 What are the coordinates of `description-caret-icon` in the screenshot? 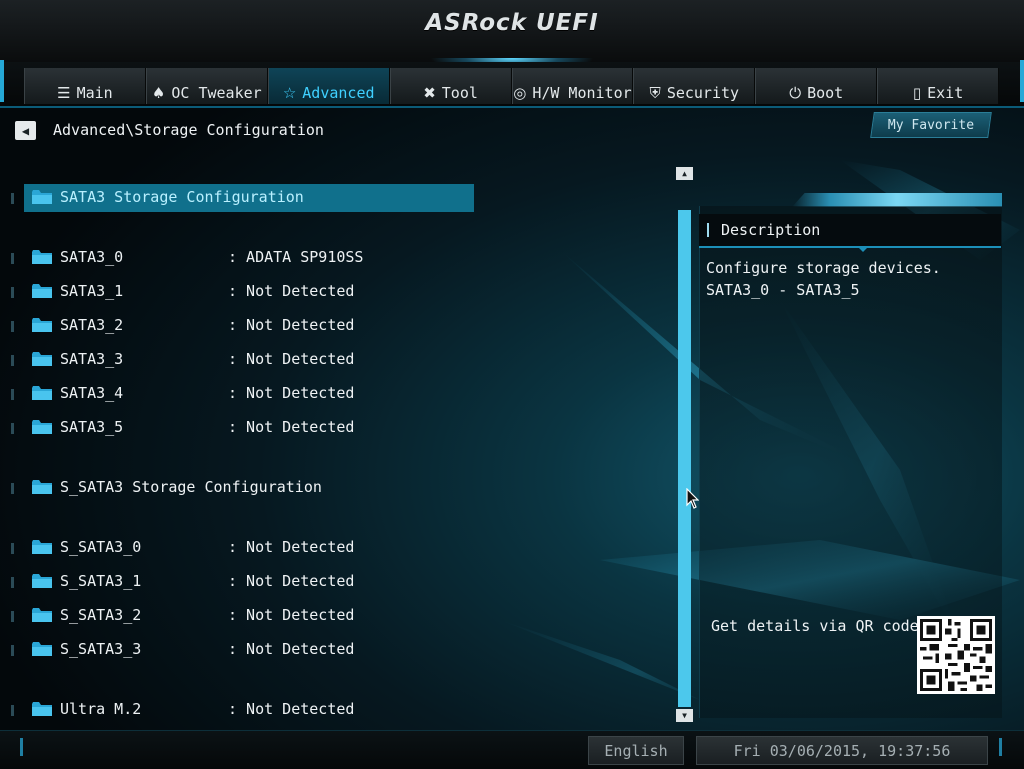 It's located at (863, 249).